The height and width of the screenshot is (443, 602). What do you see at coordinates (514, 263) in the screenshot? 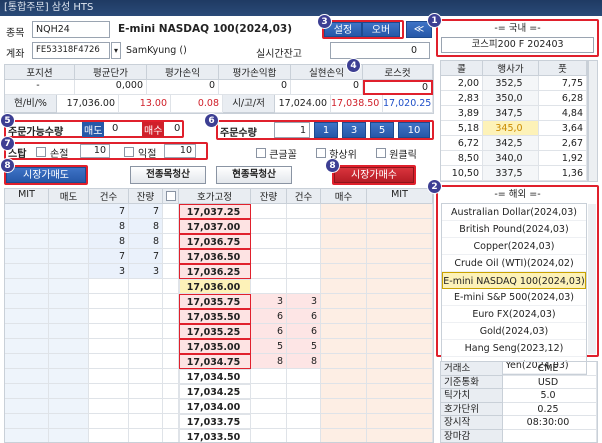
I see `foreign-item: Crude Oil (WTI)(2024,02)` at bounding box center [514, 263].